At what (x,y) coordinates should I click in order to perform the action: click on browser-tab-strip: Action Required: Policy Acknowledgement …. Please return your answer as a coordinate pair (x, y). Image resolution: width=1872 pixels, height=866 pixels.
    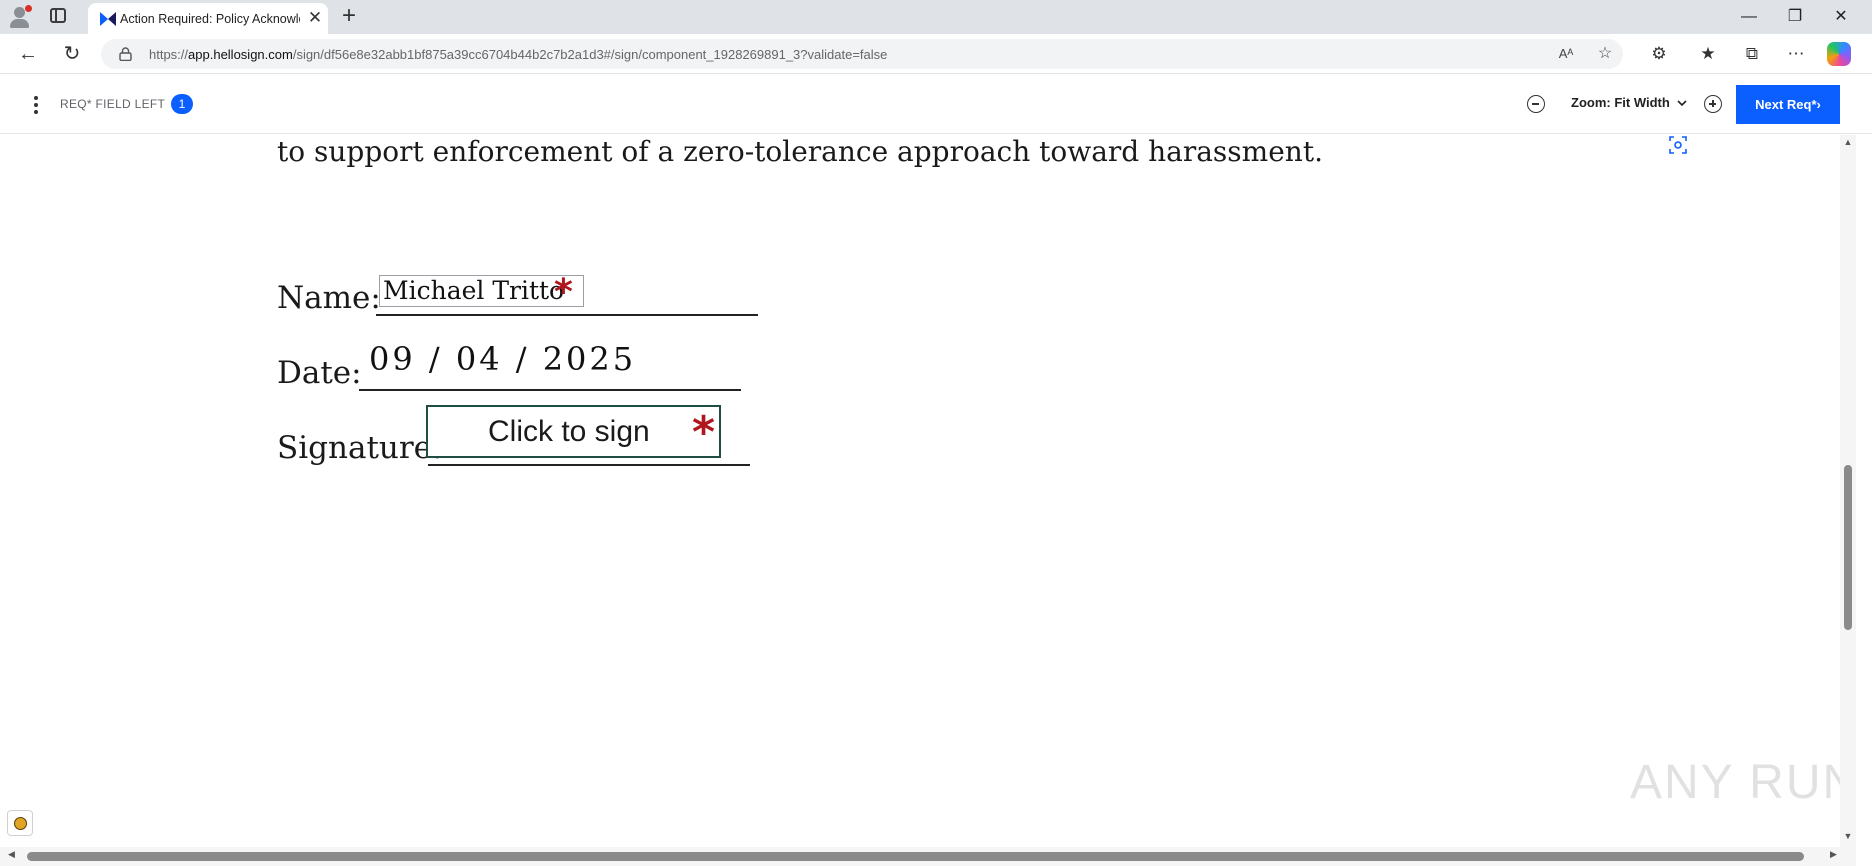
    Looking at the image, I should click on (936, 17).